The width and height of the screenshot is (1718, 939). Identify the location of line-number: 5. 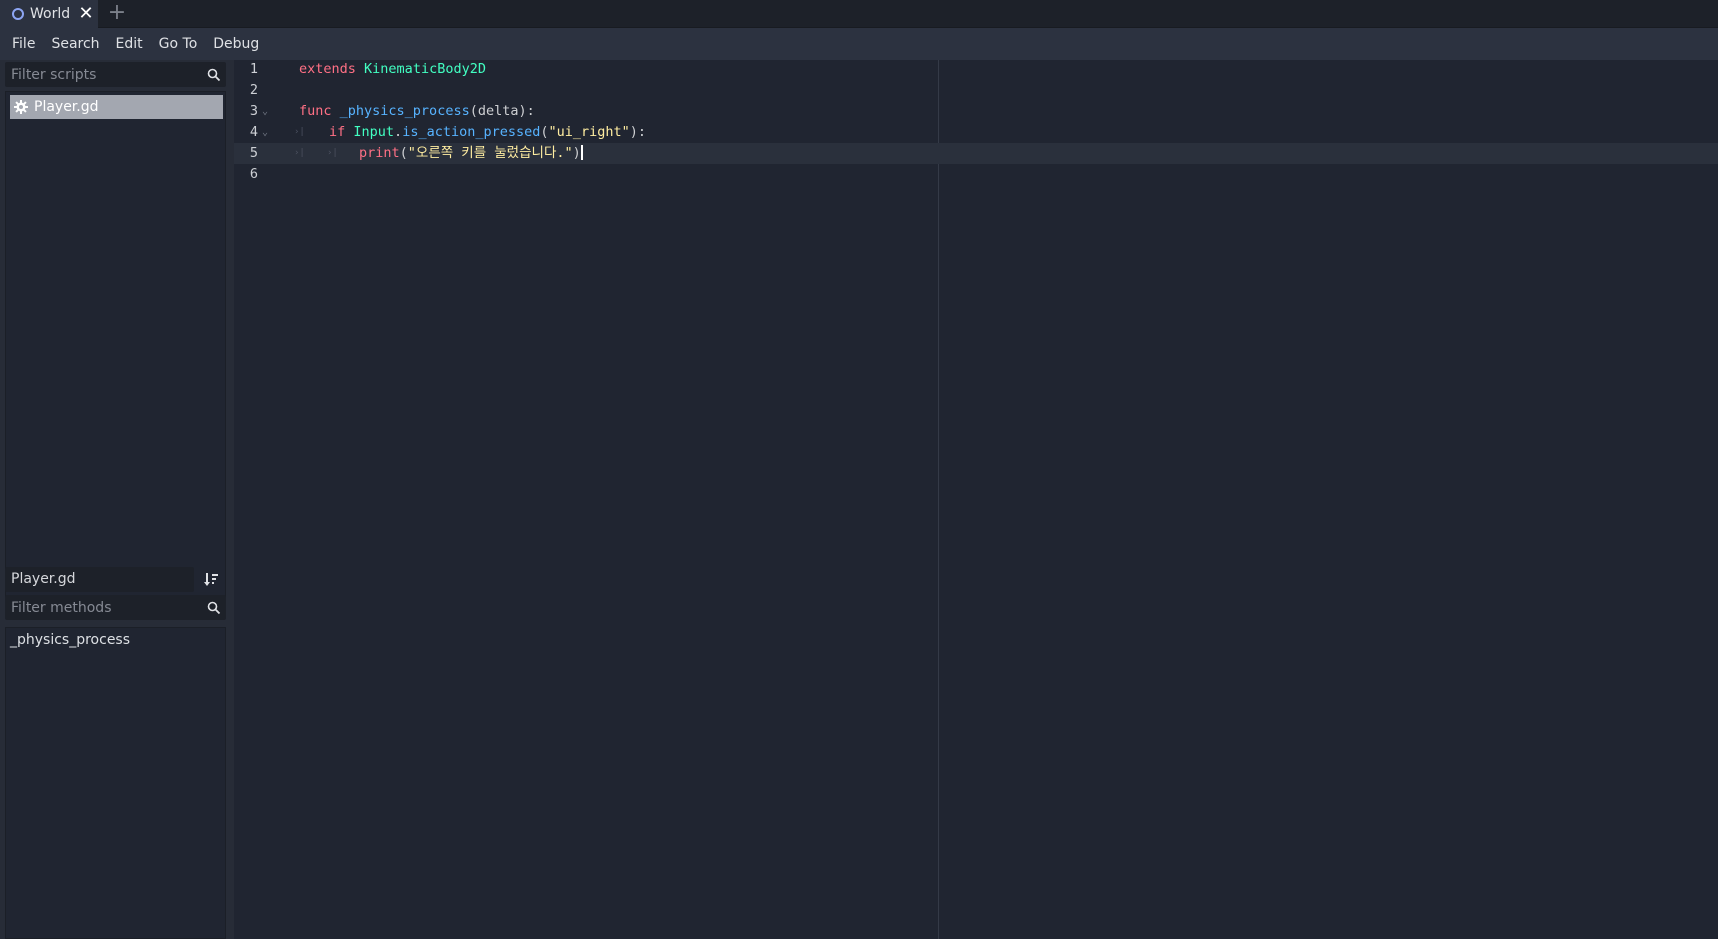
(253, 153).